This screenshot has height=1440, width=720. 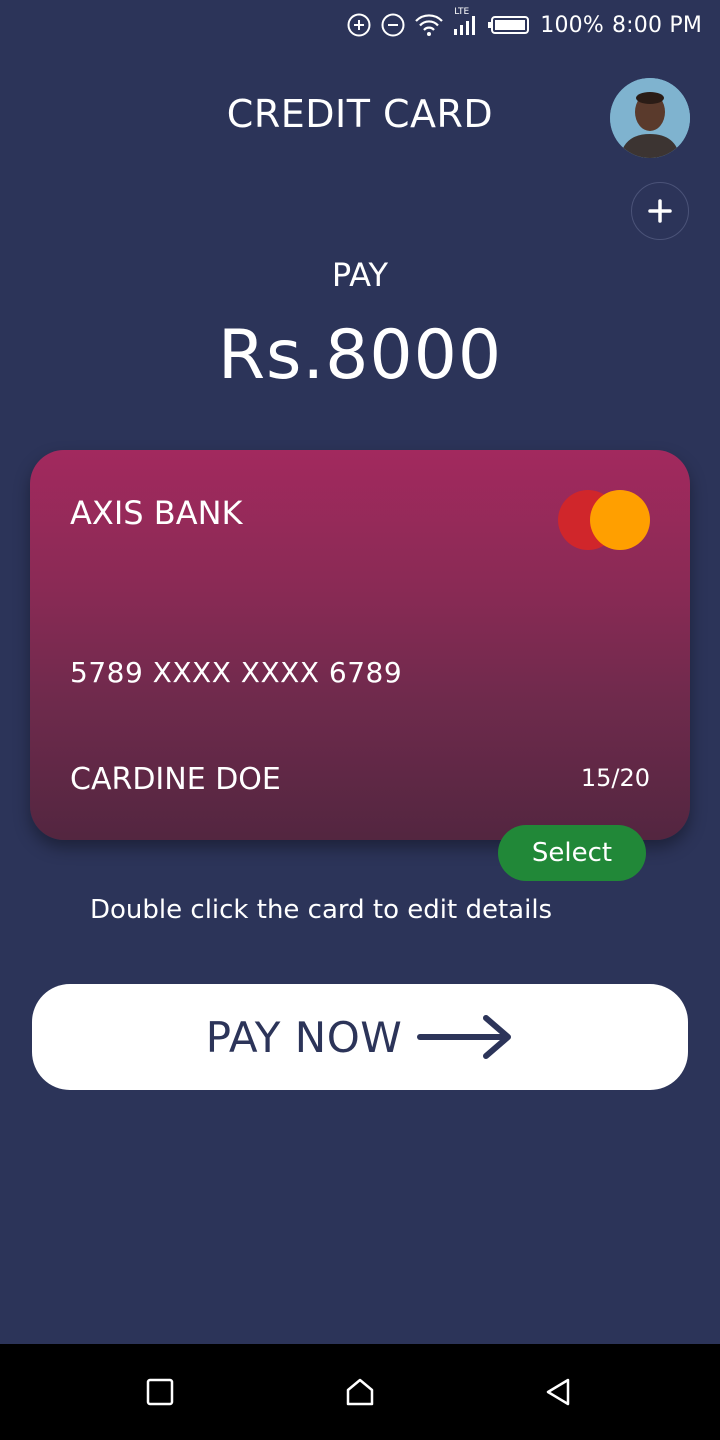 I want to click on pay-now-button: PAY NOW, so click(x=360, y=1037).